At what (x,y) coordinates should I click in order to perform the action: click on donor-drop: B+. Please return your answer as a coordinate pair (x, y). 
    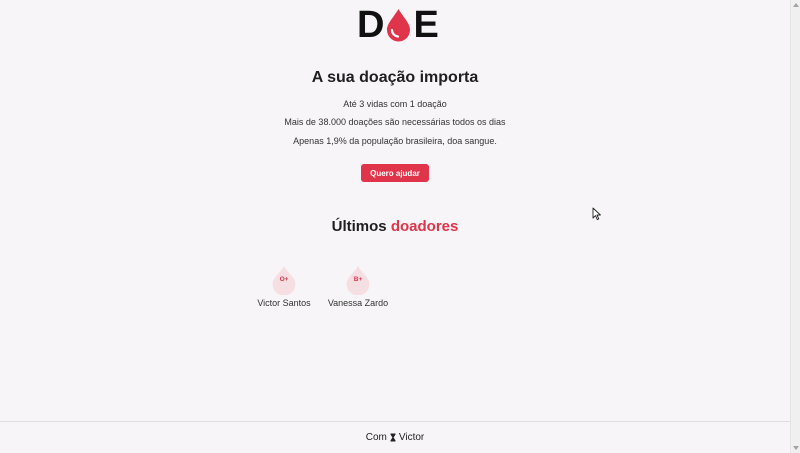
    Looking at the image, I should click on (358, 280).